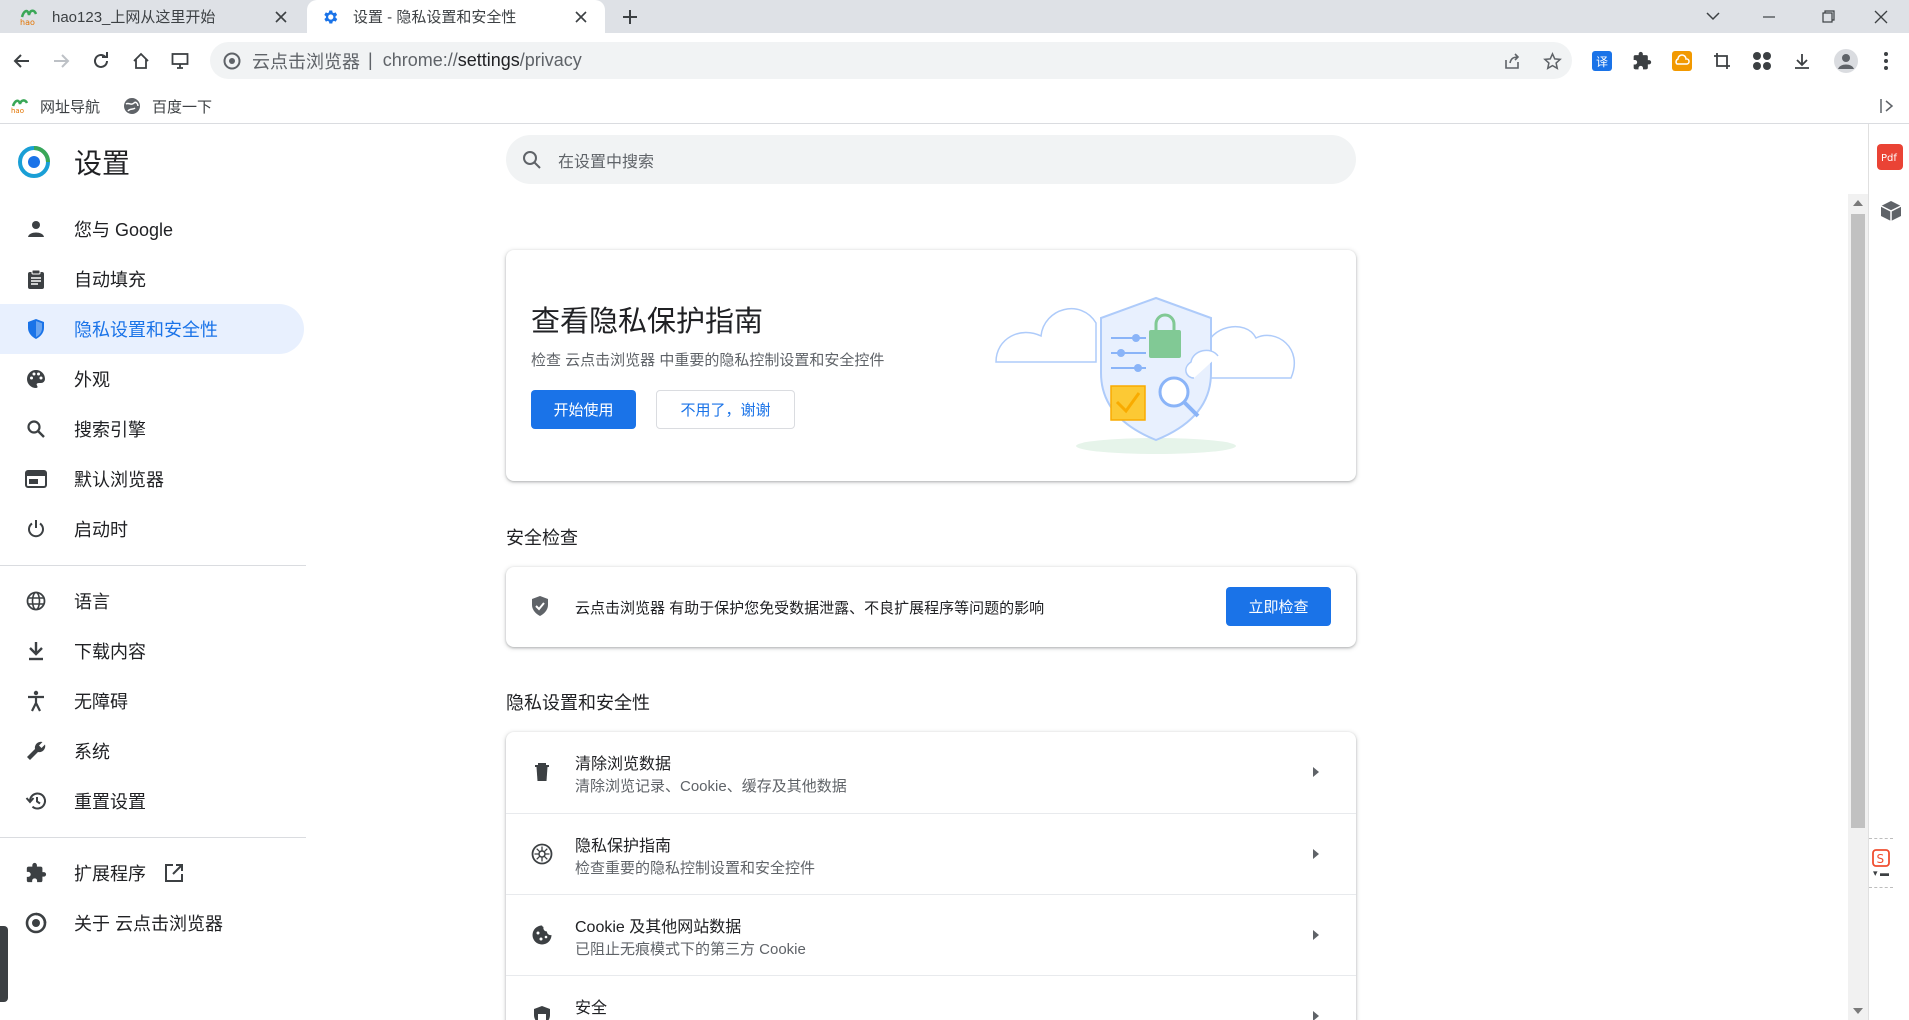  What do you see at coordinates (583, 409) in the screenshot?
I see `start-guide-button: 开始使用` at bounding box center [583, 409].